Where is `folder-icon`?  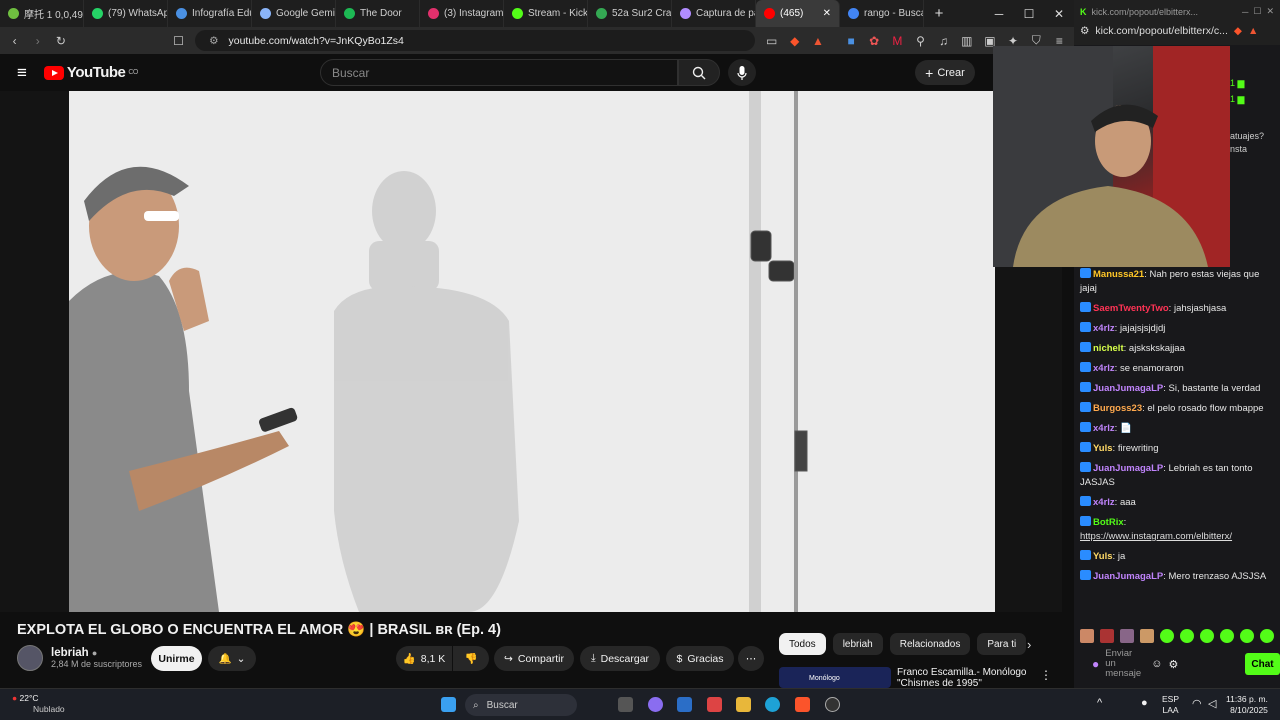 folder-icon is located at coordinates (743, 704).